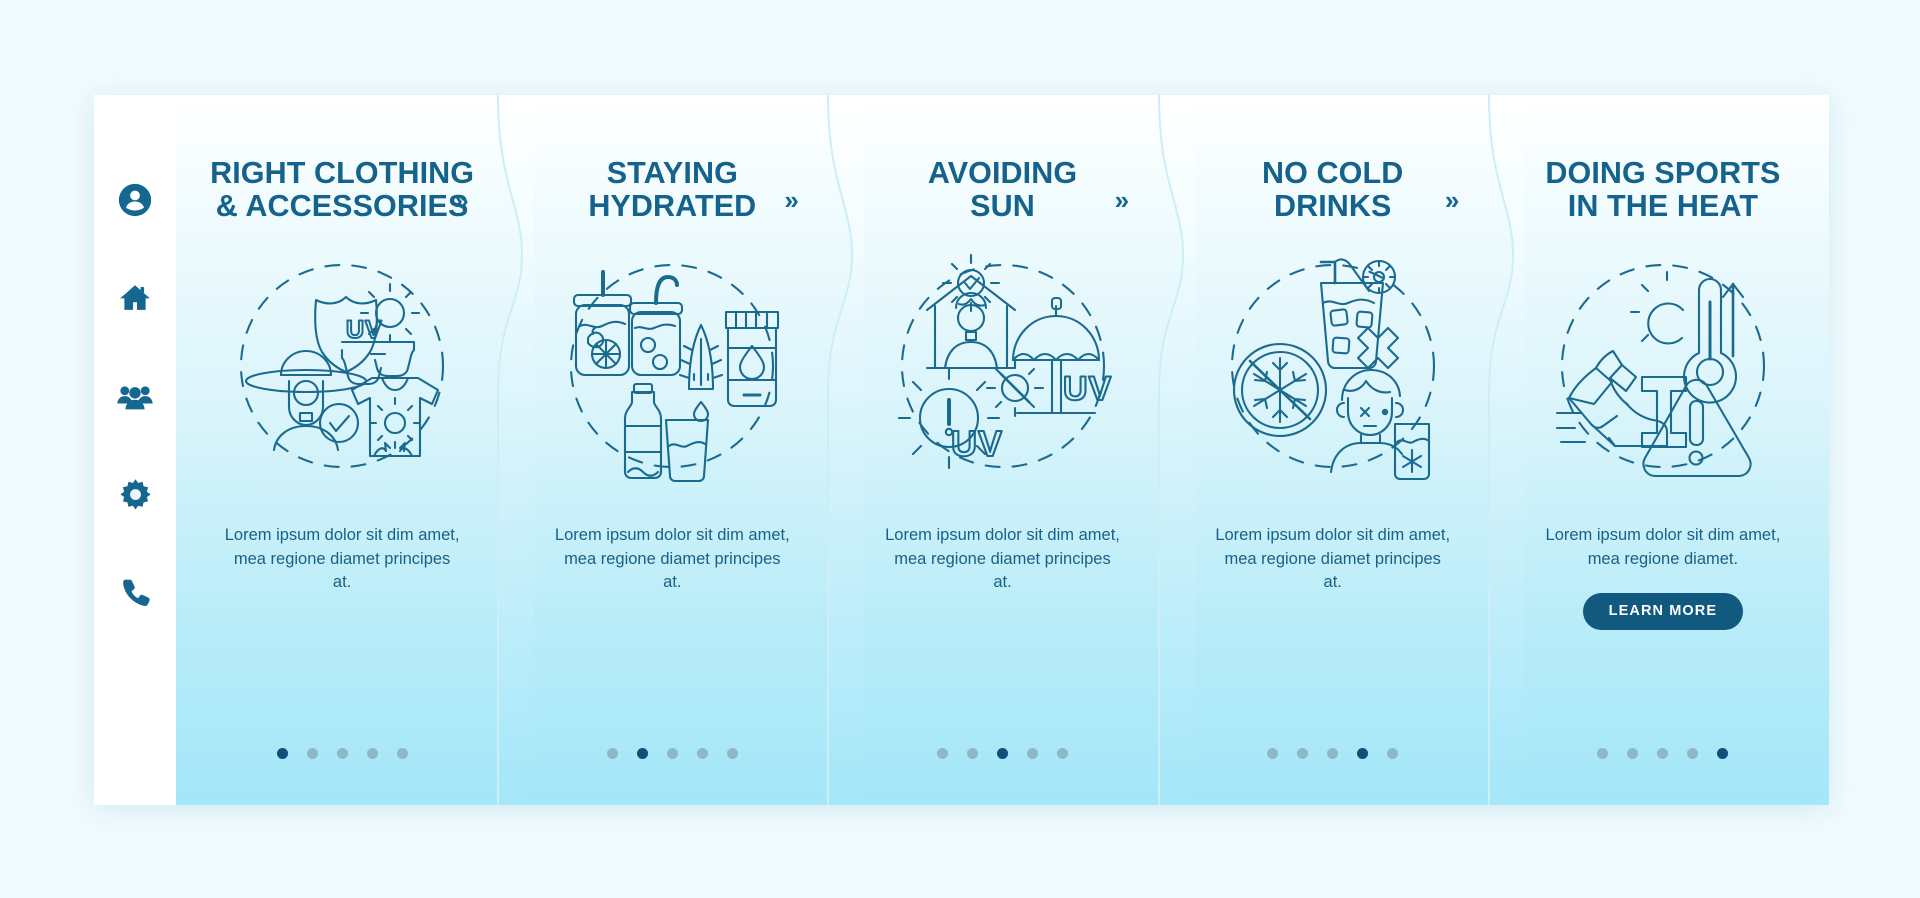 The image size is (1920, 898). I want to click on card-title-line1: STAYING, so click(672, 173).